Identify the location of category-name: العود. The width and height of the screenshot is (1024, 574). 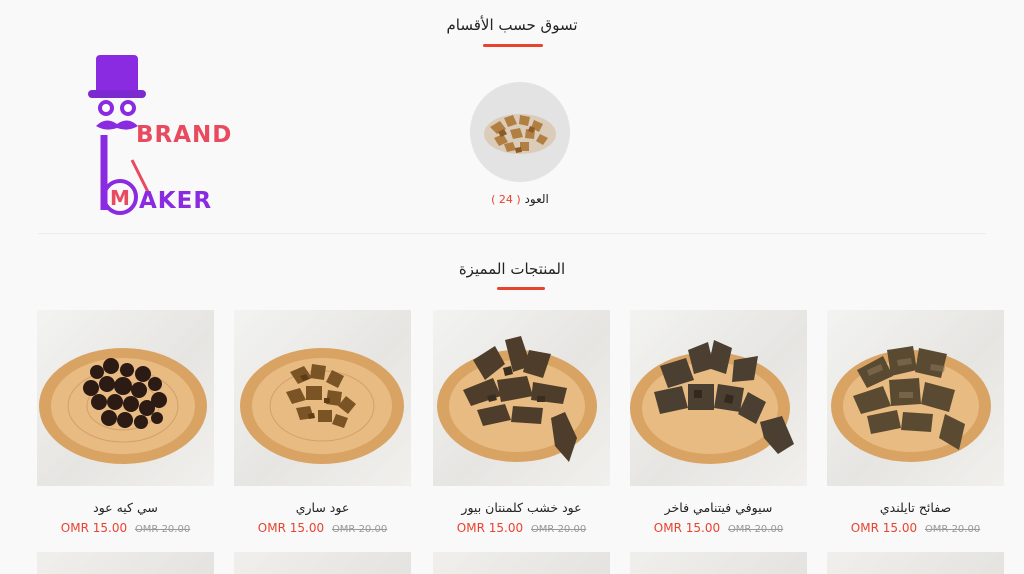
(537, 199).